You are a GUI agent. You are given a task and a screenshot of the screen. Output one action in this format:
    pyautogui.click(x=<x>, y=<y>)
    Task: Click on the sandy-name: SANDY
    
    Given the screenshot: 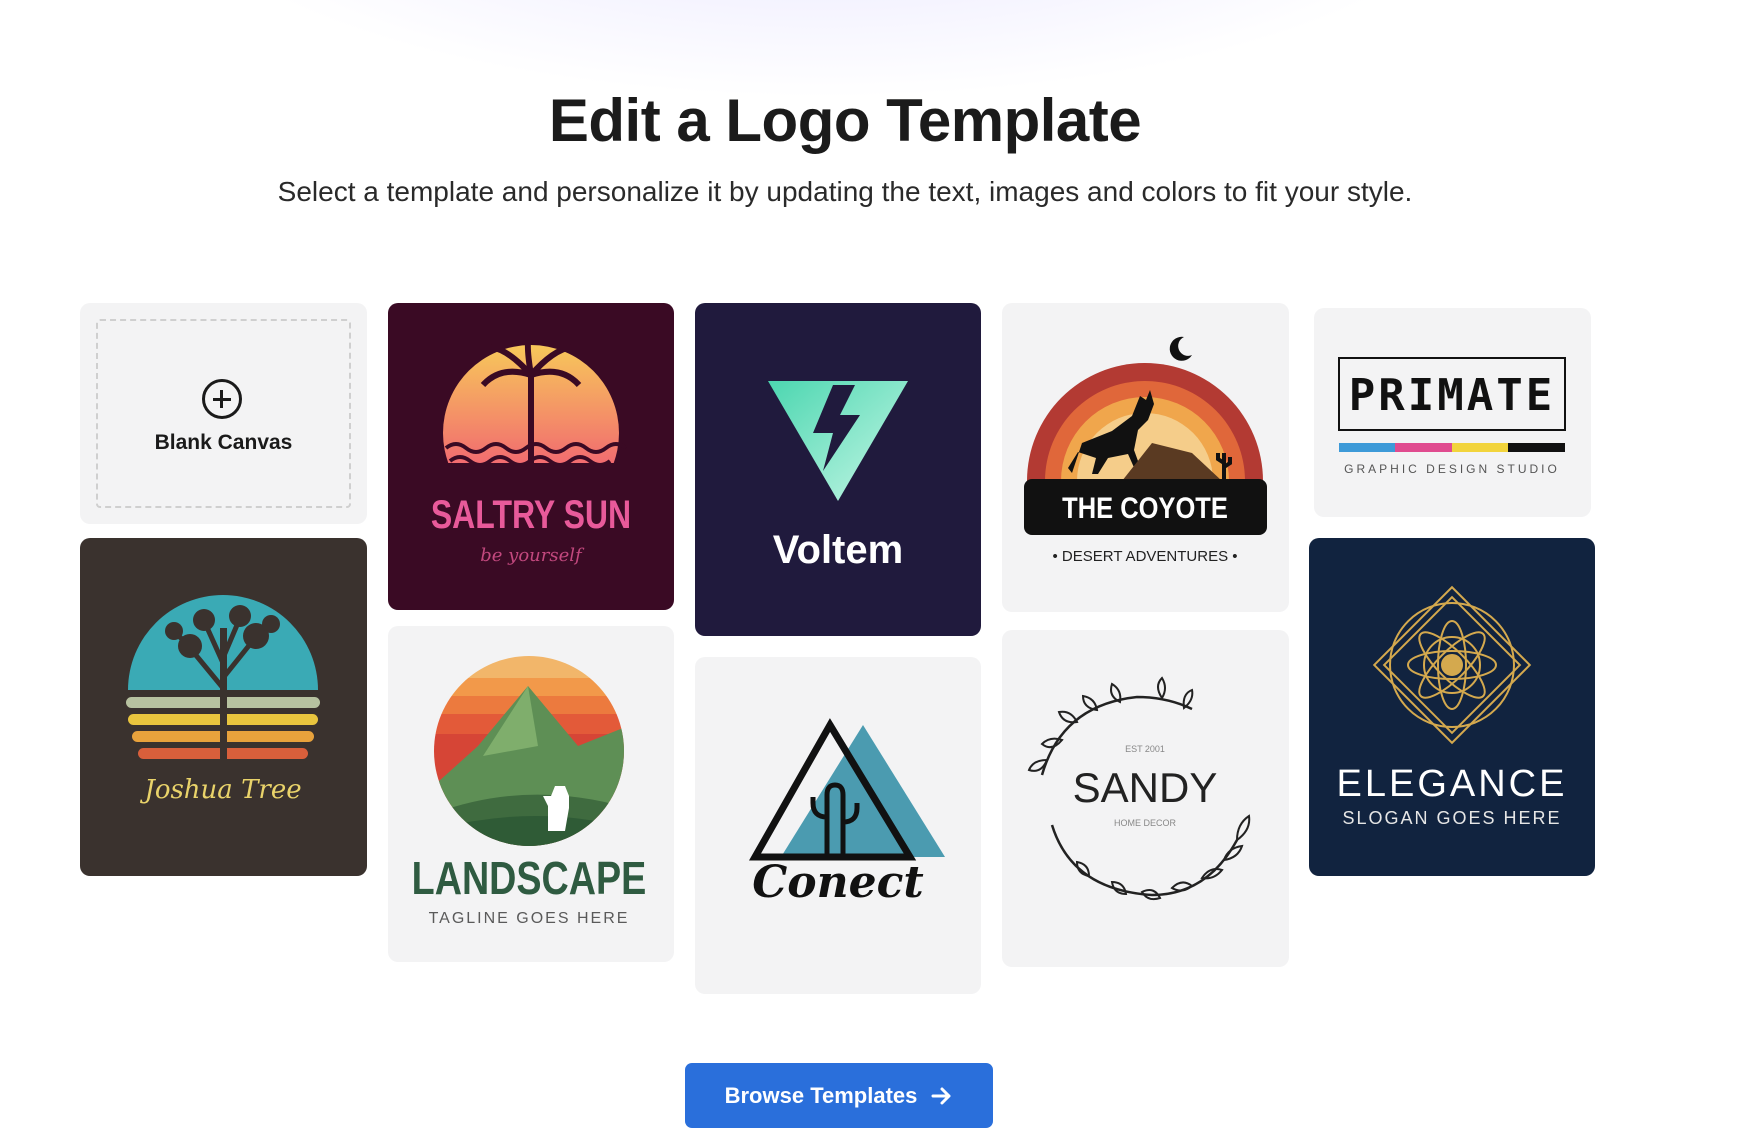 What is the action you would take?
    pyautogui.click(x=1145, y=787)
    